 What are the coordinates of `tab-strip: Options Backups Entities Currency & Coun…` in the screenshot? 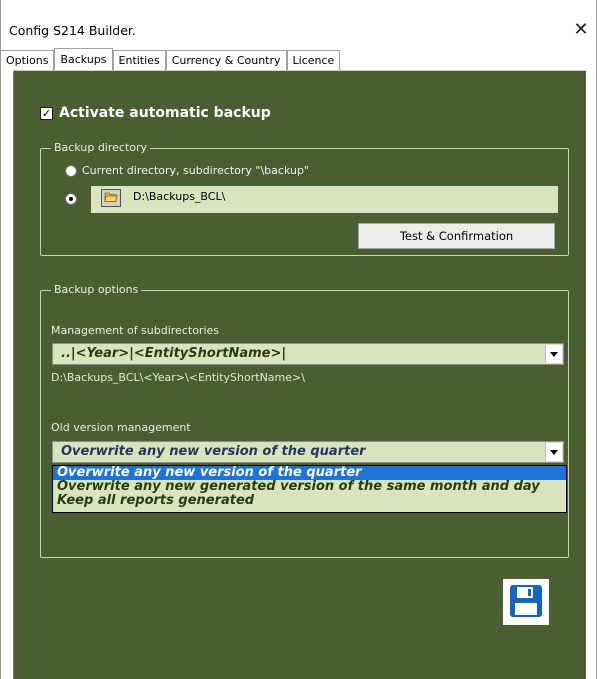 It's located at (298, 59).